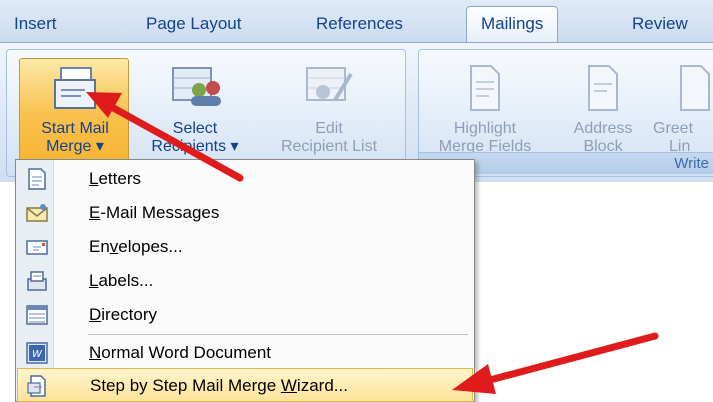 The image size is (713, 402). I want to click on highlight-merge-fields-button: Highlight Merge Fields, so click(485, 110).